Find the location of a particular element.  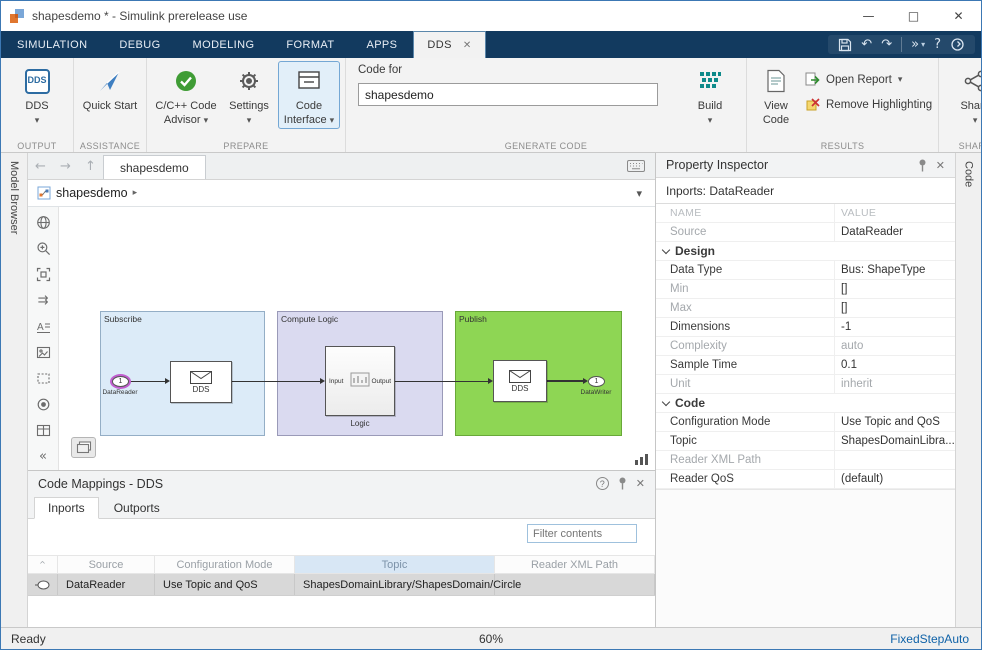

tab-format: FORMAT is located at coordinates (310, 44).